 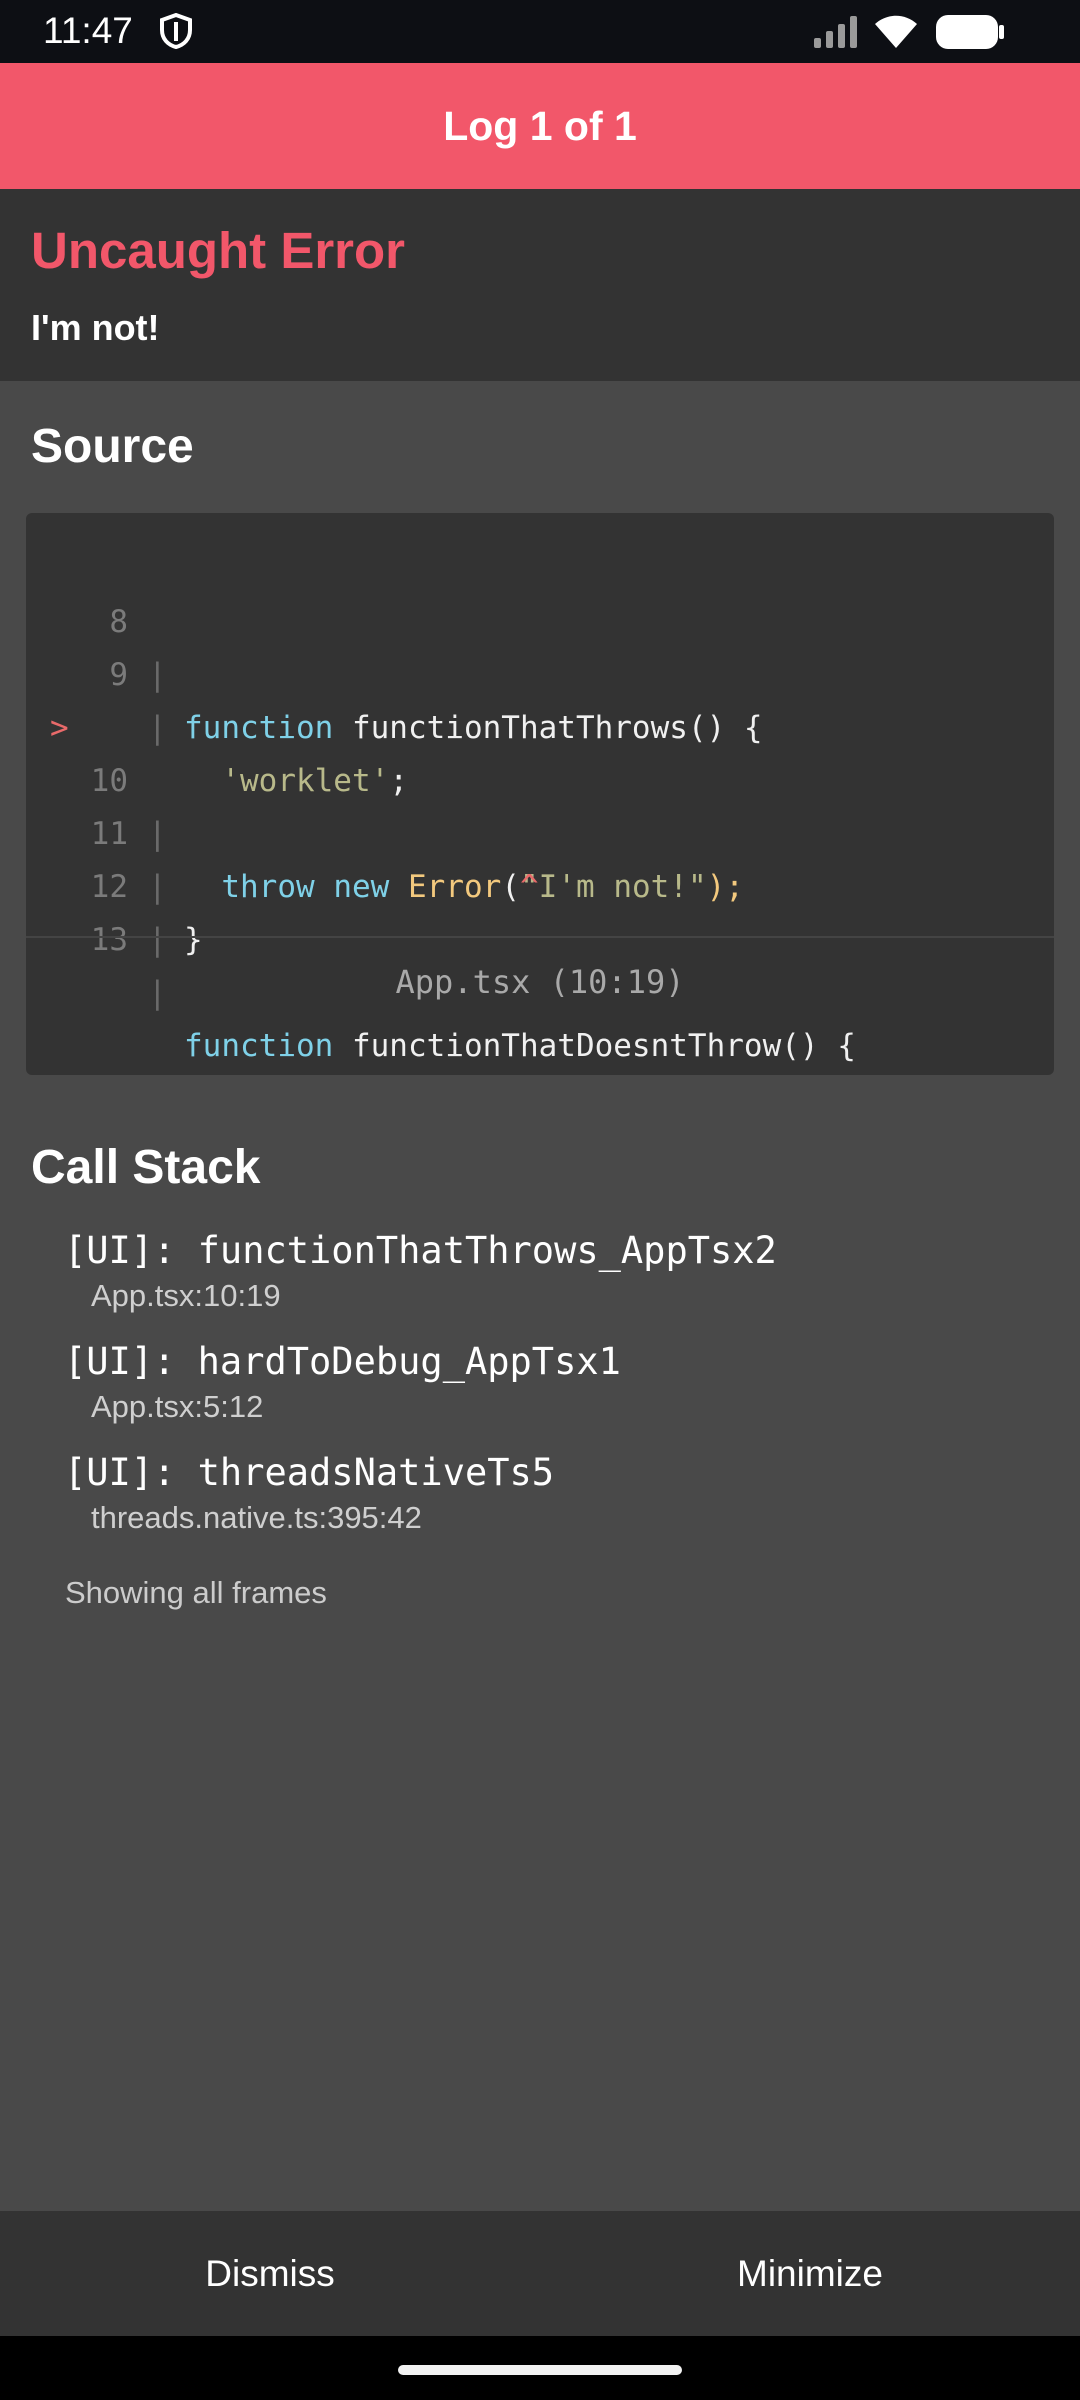 What do you see at coordinates (540, 982) in the screenshot?
I see `source-file-reference: App.tsx (10:19)` at bounding box center [540, 982].